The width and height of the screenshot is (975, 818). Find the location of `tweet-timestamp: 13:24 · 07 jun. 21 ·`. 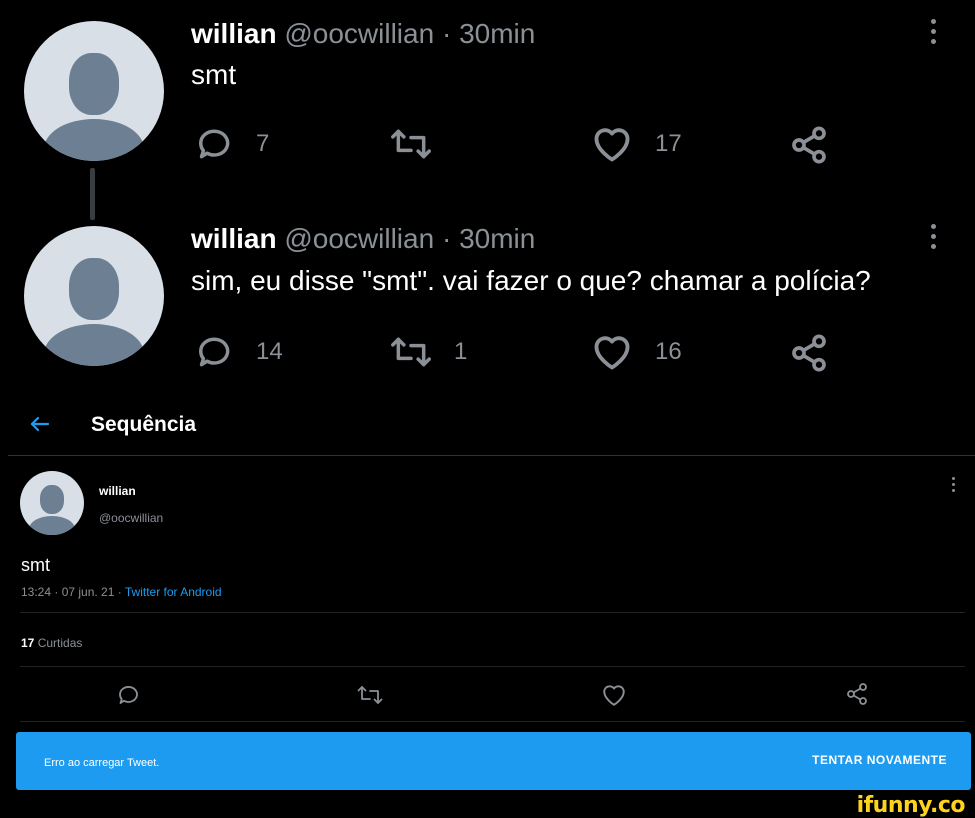

tweet-timestamp: 13:24 · 07 jun. 21 · is located at coordinates (71, 592).